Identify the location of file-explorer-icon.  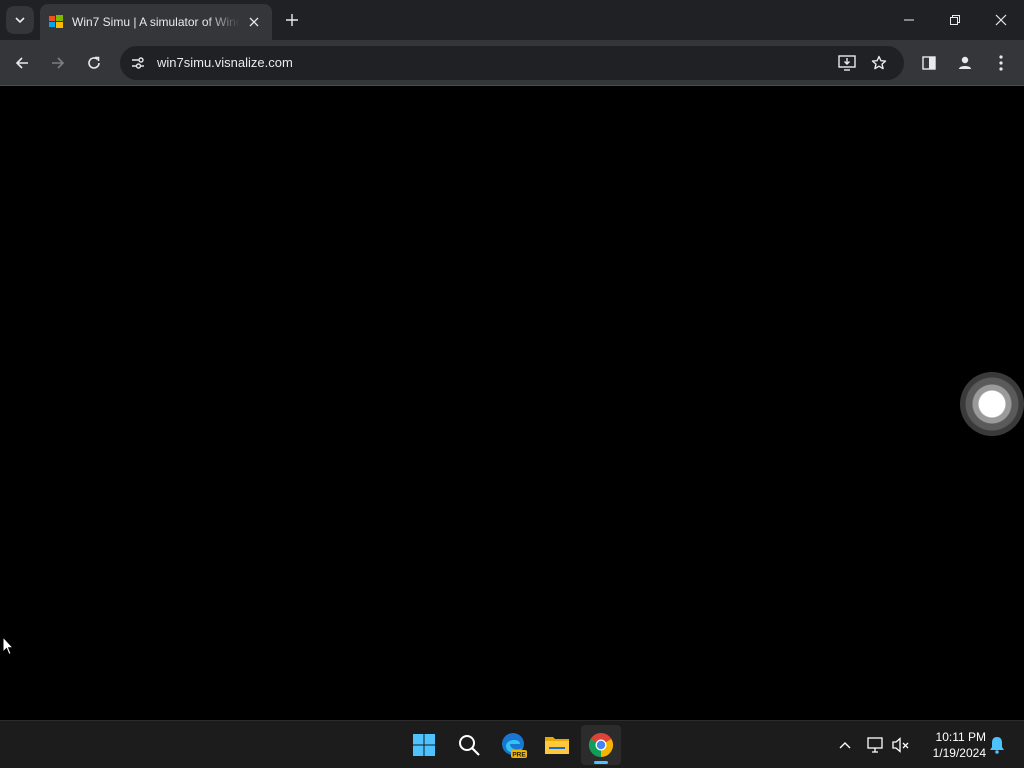
(557, 745).